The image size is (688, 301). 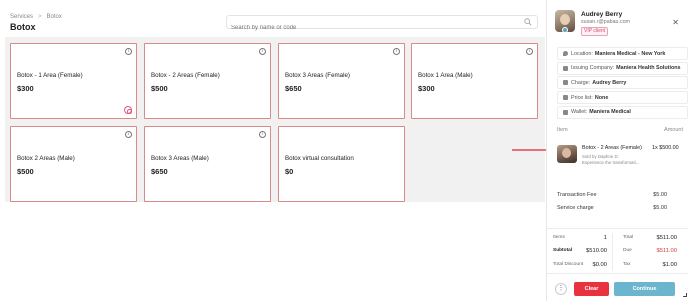 What do you see at coordinates (627, 264) in the screenshot?
I see `tax-label: Tax` at bounding box center [627, 264].